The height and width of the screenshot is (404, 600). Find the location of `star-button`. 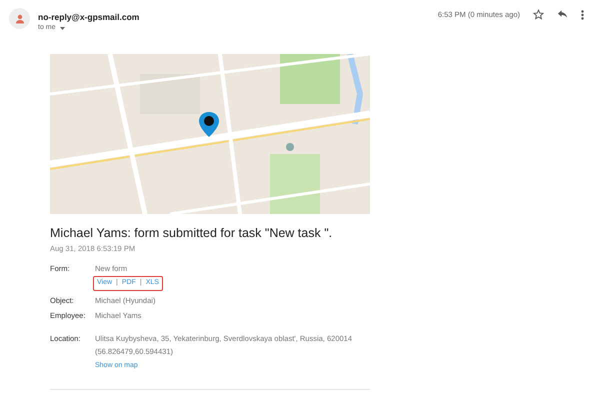

star-button is located at coordinates (538, 14).